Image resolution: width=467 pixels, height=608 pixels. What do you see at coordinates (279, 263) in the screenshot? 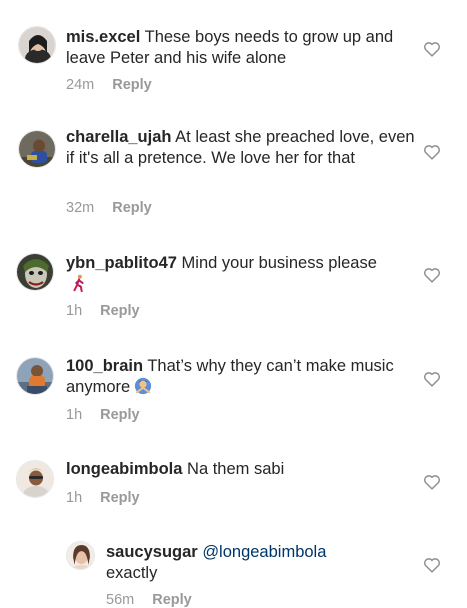
I see `comment-text: Mind your business please` at bounding box center [279, 263].